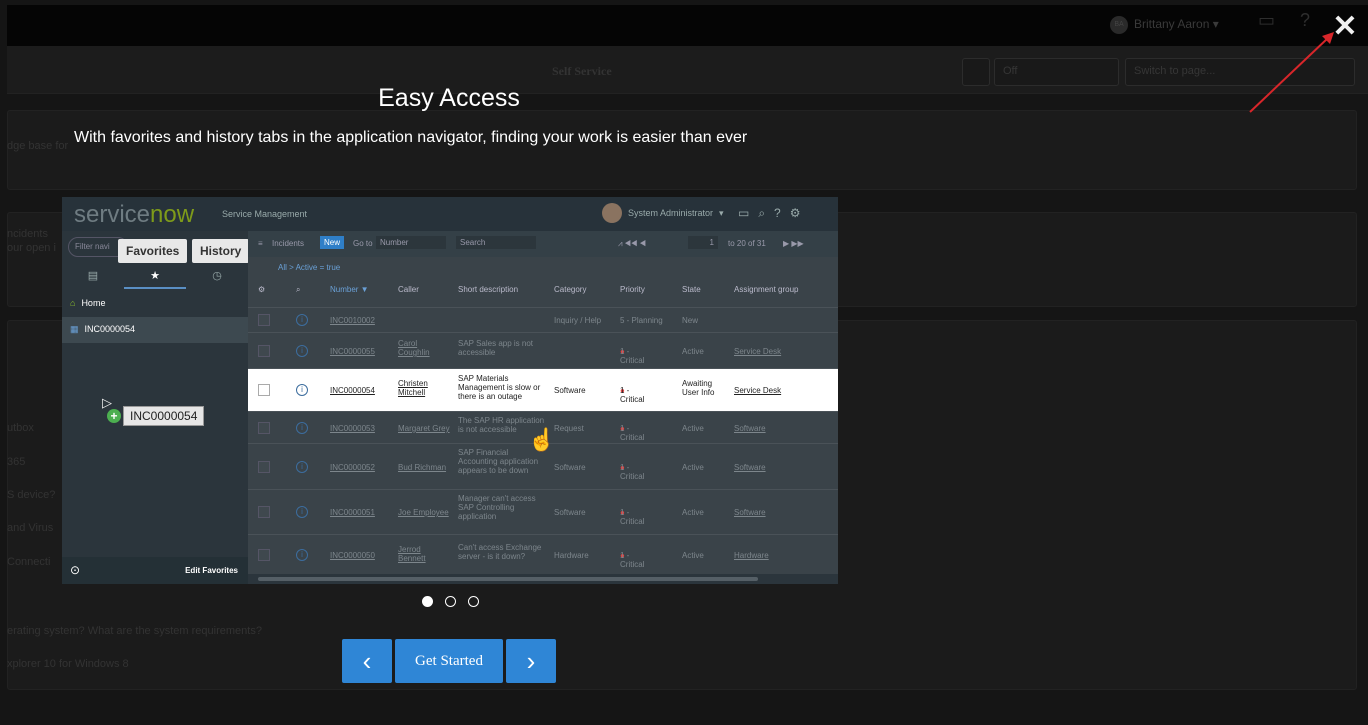  Describe the element at coordinates (73, 303) in the screenshot. I see `home-icon: ⌂` at that location.